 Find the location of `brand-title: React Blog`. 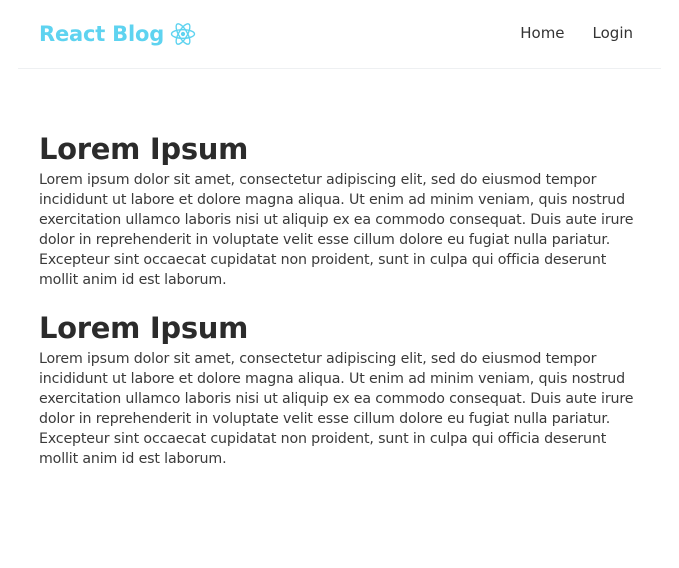

brand-title: React Blog is located at coordinates (102, 34).